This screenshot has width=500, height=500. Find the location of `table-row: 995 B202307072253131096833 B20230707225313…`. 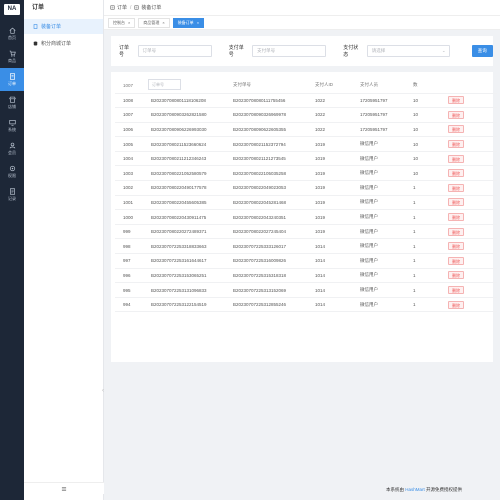

table-row: 995 B202307072253131096833 B20230707225313… is located at coordinates (306, 290).